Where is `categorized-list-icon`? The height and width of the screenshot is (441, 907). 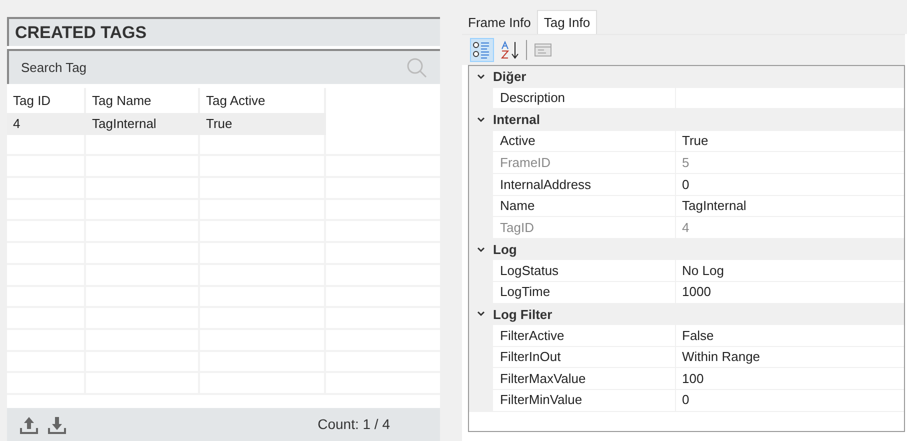
categorized-list-icon is located at coordinates (482, 50).